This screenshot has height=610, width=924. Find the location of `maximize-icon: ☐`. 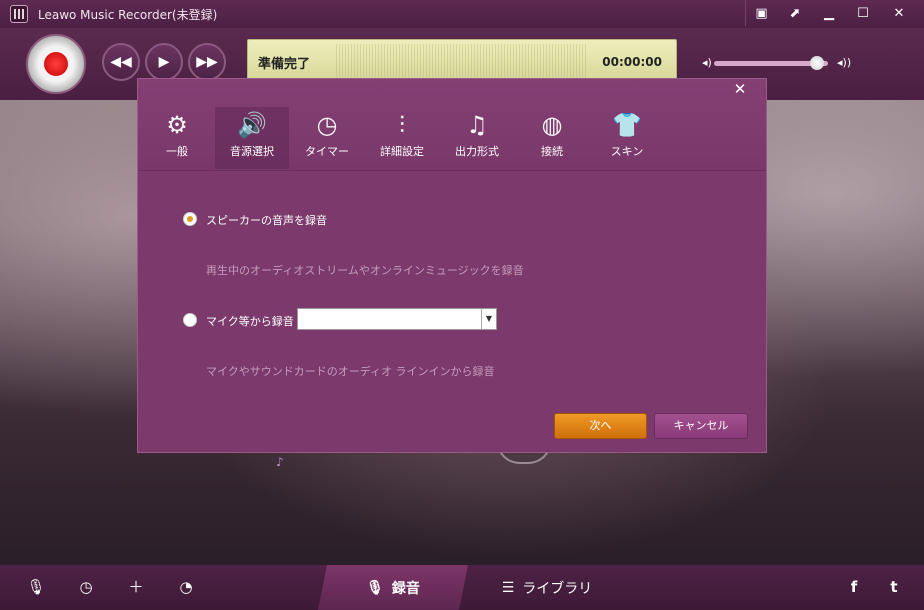

maximize-icon: ☐ is located at coordinates (863, 13).